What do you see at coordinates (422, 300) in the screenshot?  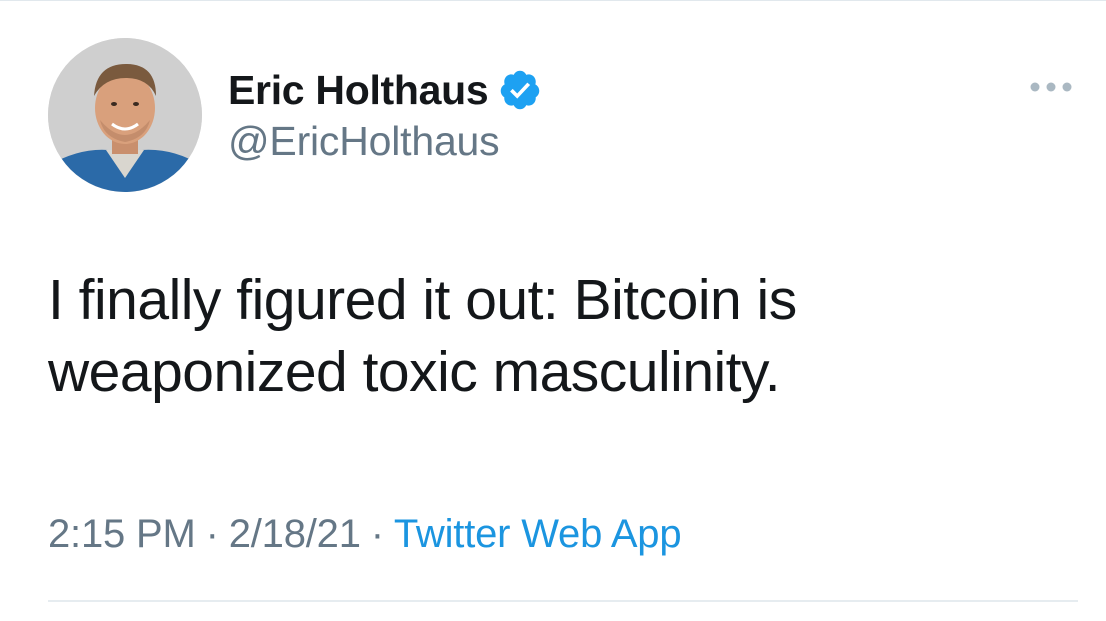 I see `tweet-text-line: I finally figured it out: Bitcoin is` at bounding box center [422, 300].